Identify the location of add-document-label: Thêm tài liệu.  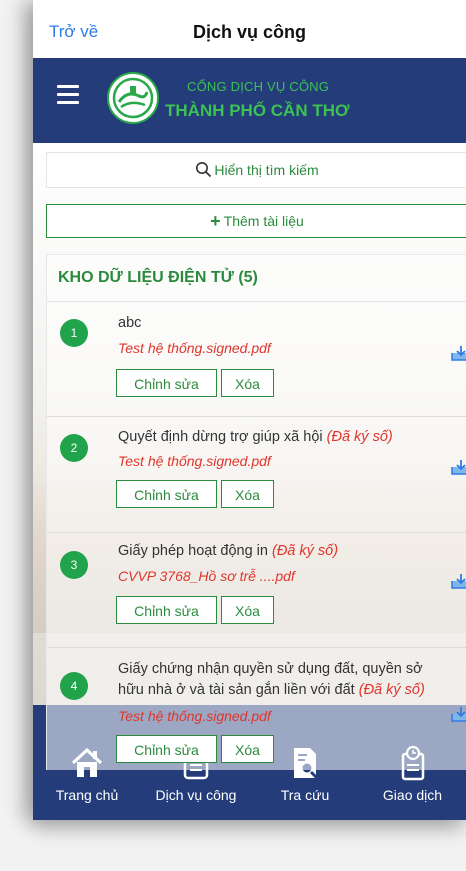
(263, 221).